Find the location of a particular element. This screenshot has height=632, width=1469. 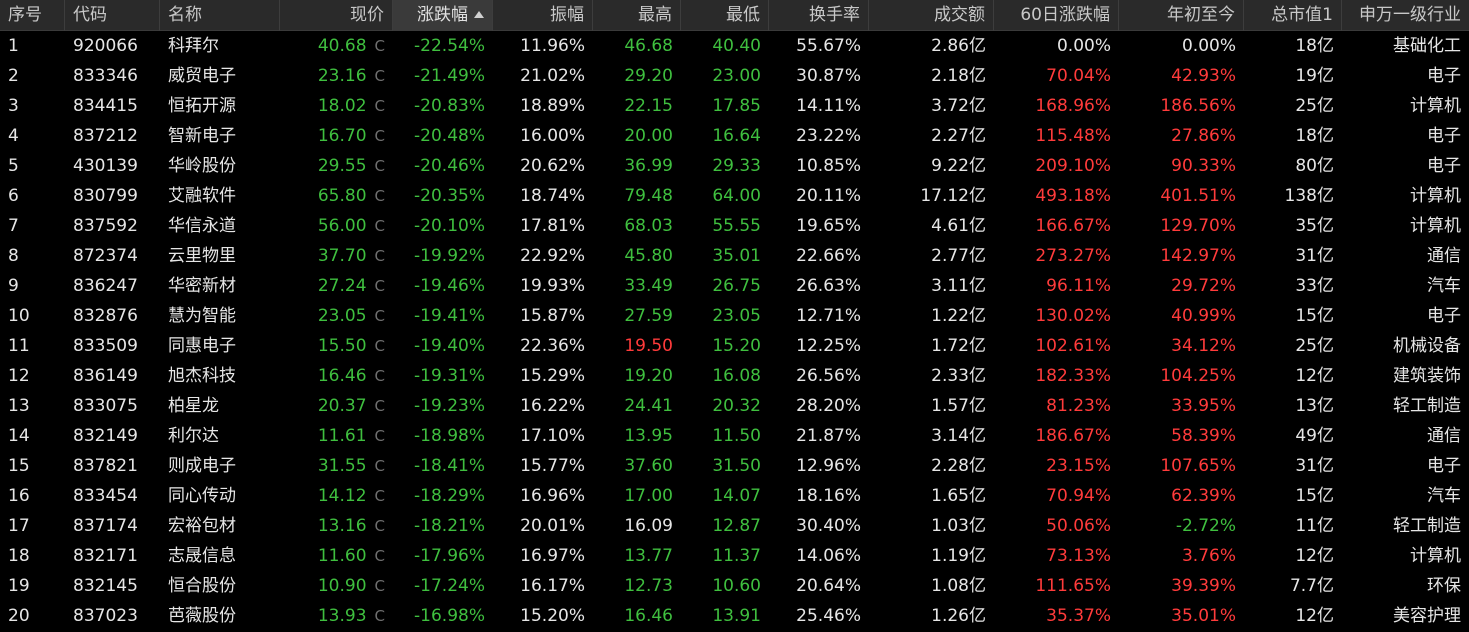

stock-code: 833454 is located at coordinates (105, 496).